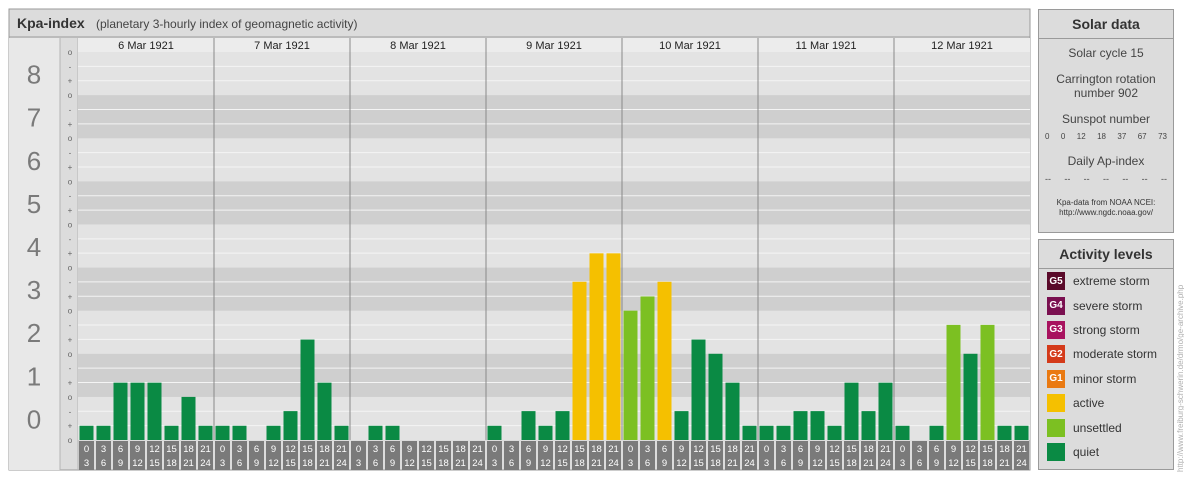 This screenshot has height=480, width=1184. Describe the element at coordinates (34, 376) in the screenshot. I see `y-tick-label: 1` at that location.